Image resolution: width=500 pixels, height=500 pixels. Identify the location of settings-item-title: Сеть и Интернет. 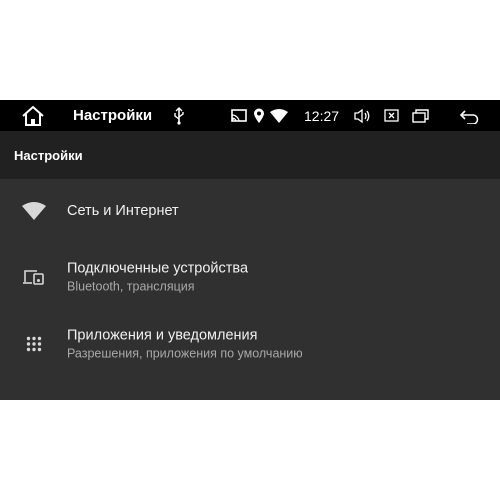
(123, 211).